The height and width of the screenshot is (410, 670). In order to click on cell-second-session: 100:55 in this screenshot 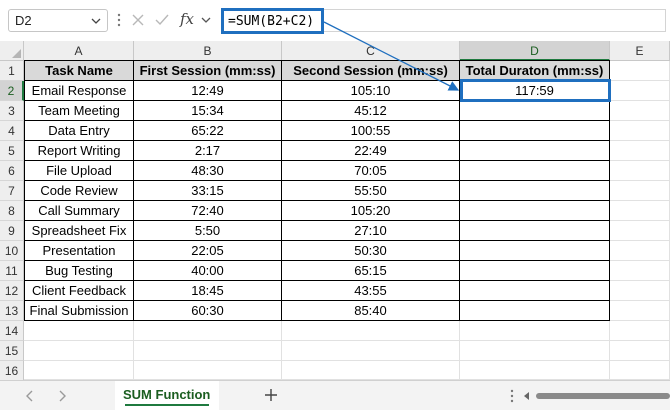, I will do `click(371, 131)`.